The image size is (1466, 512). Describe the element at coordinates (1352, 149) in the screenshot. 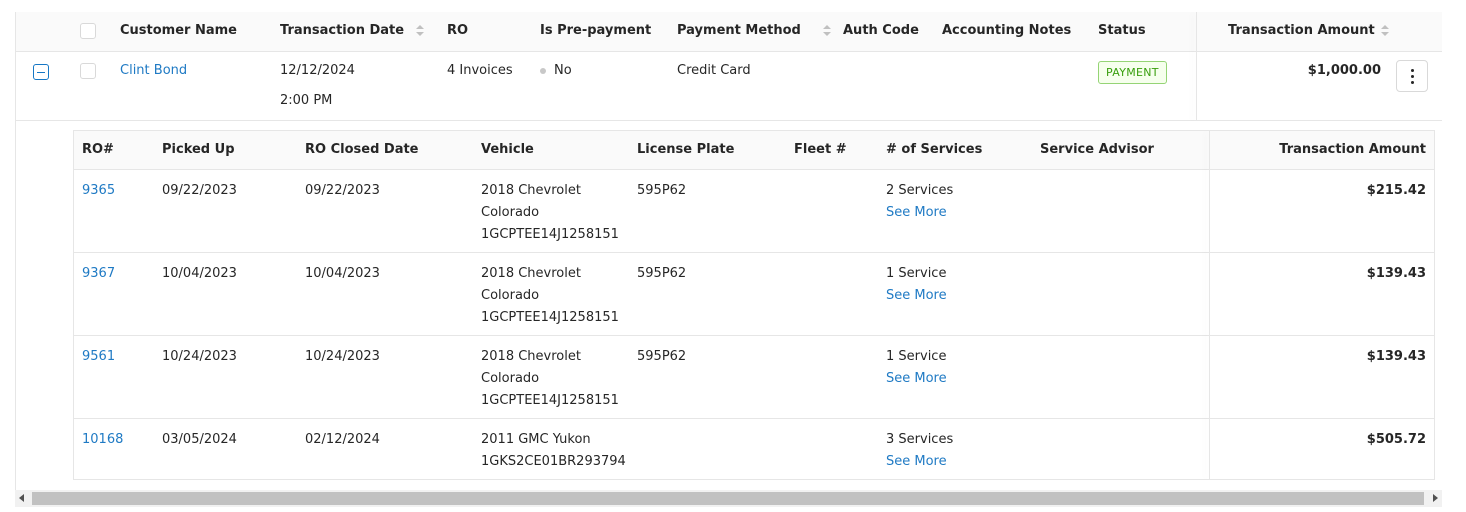

I see `col-inner-transaction-amount: Transaction Amount` at that location.